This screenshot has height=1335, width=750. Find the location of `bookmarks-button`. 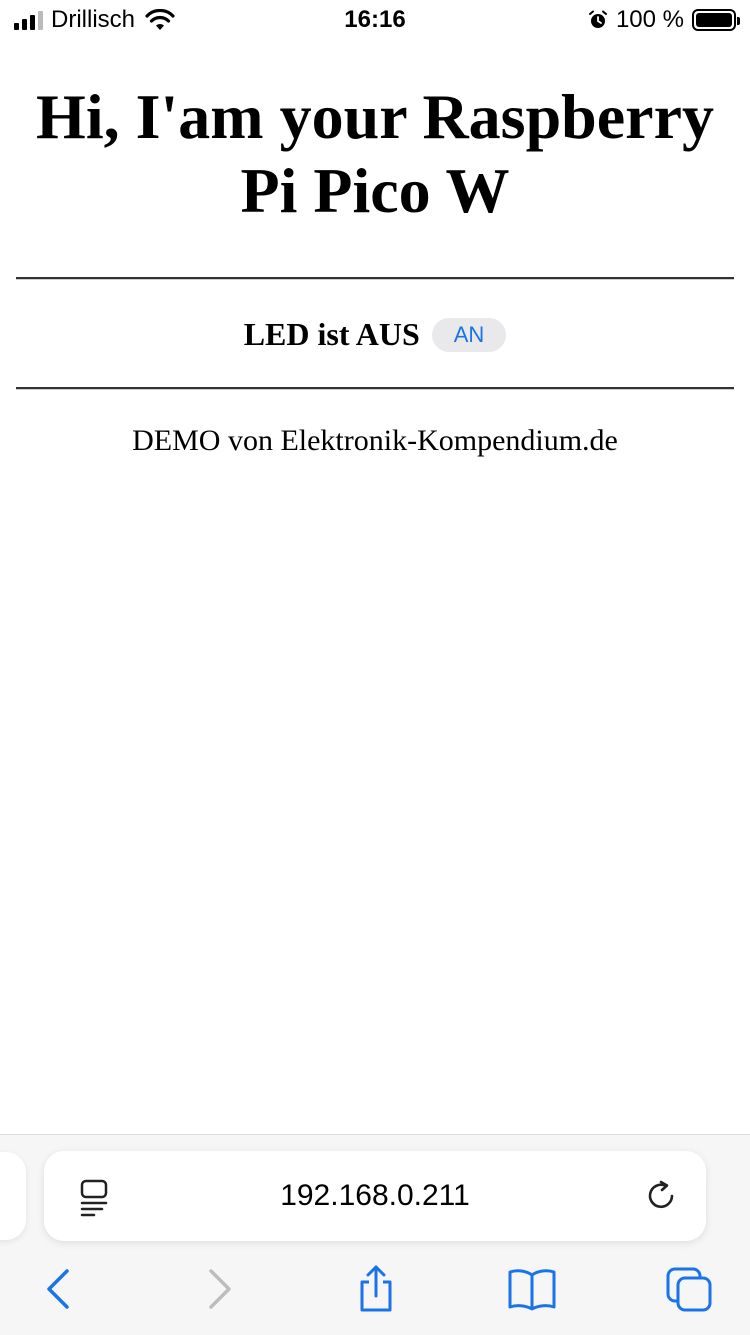

bookmarks-button is located at coordinates (532, 1289).